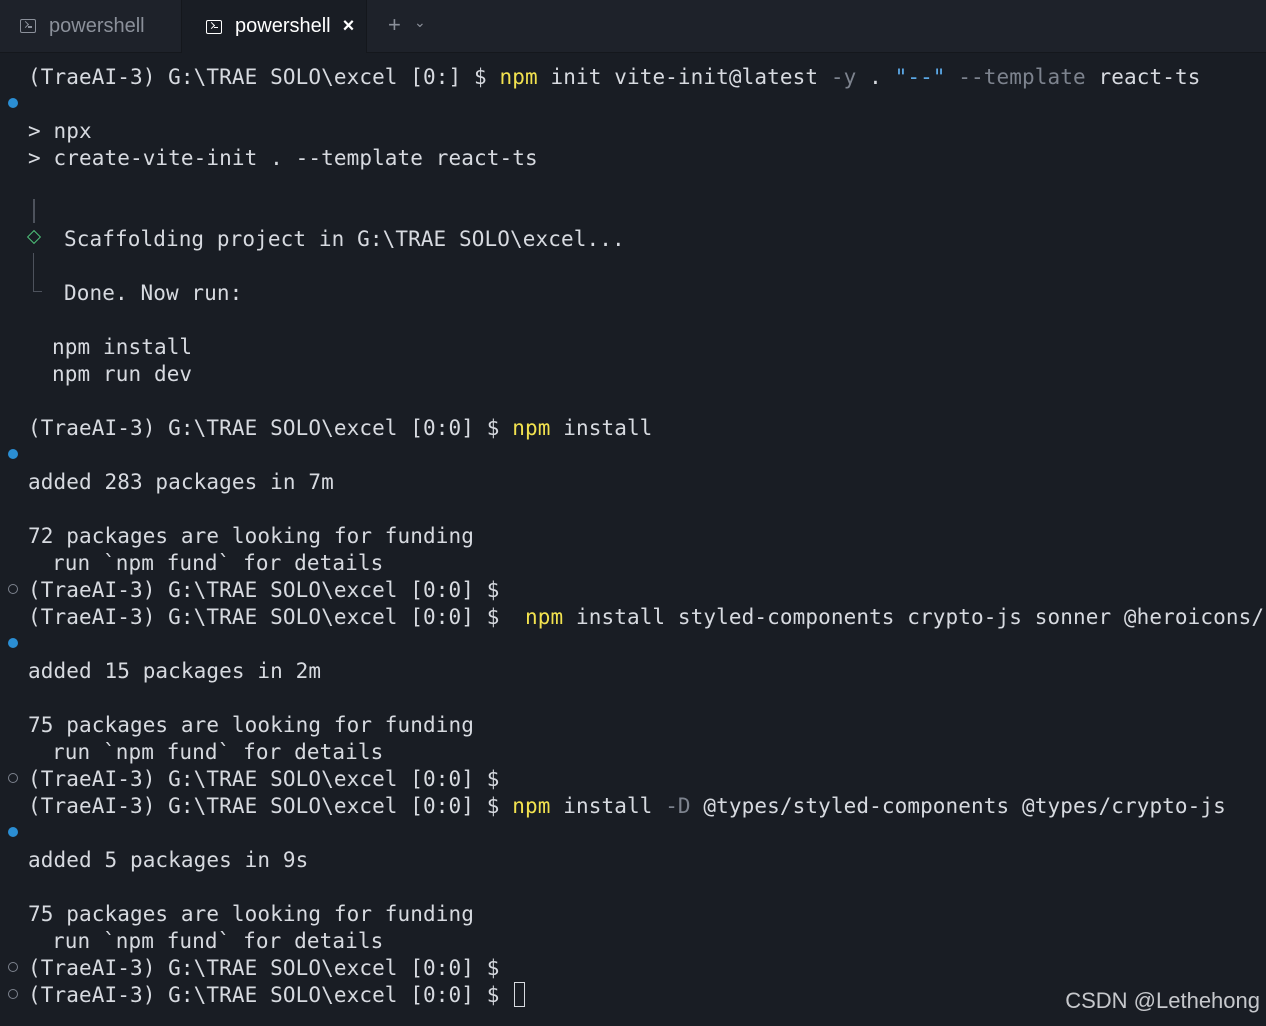 Image resolution: width=1266 pixels, height=1026 pixels. Describe the element at coordinates (420, 22) in the screenshot. I see `chevron-down-icon: ⌄` at that location.